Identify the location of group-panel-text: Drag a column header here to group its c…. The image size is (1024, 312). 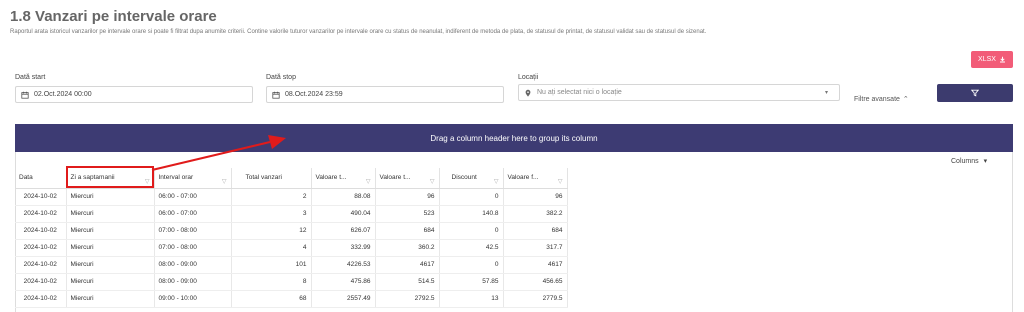
(514, 138).